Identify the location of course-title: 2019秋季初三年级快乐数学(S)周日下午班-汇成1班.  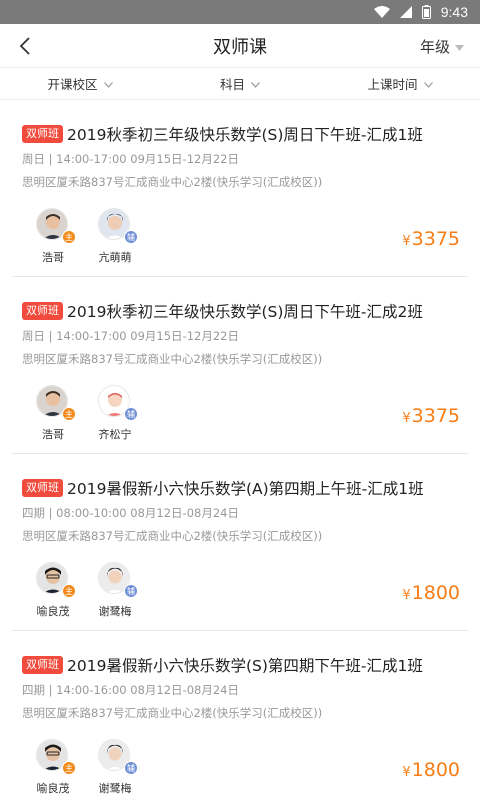
(245, 135).